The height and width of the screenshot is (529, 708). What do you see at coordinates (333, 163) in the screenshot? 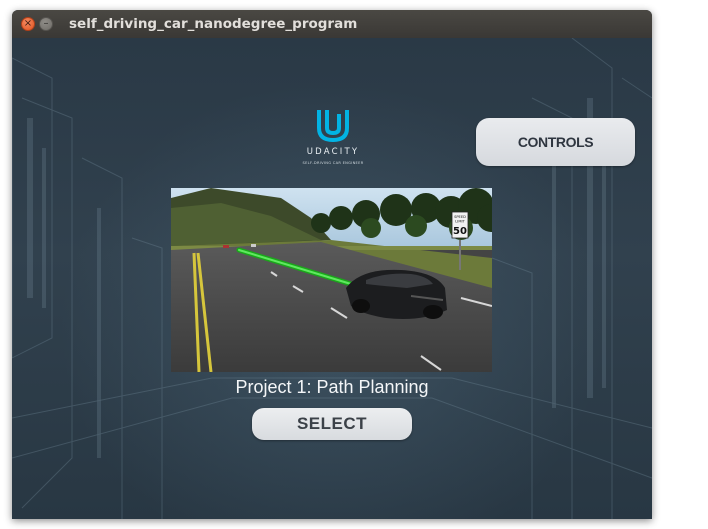
I see `brand-tagline: SELF-DRIVING CAR ENGINEER` at bounding box center [333, 163].